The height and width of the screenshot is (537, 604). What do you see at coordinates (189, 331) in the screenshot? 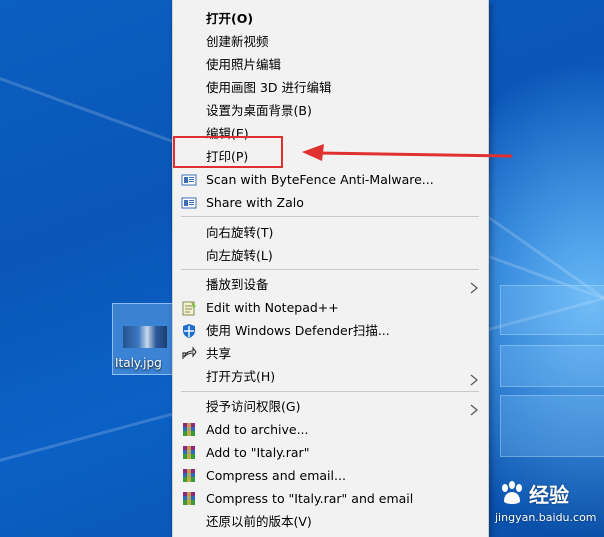
I see `windows-defender-icon` at bounding box center [189, 331].